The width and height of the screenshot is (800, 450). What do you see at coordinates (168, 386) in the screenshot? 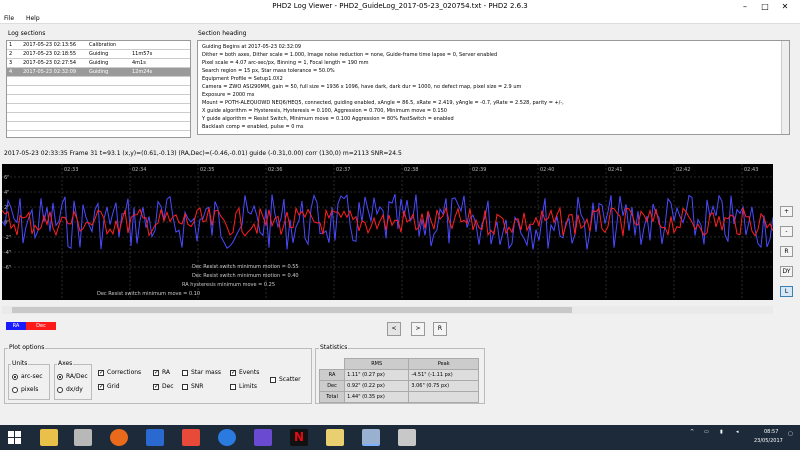
I see `dec-label: Dec` at bounding box center [168, 386].